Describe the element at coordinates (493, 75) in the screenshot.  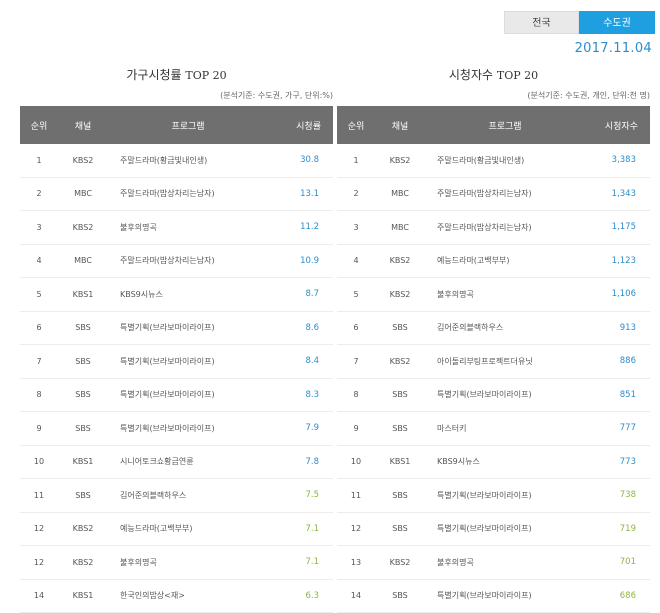
I see `viewers-panel-title: 시청자수 TOP 20` at that location.